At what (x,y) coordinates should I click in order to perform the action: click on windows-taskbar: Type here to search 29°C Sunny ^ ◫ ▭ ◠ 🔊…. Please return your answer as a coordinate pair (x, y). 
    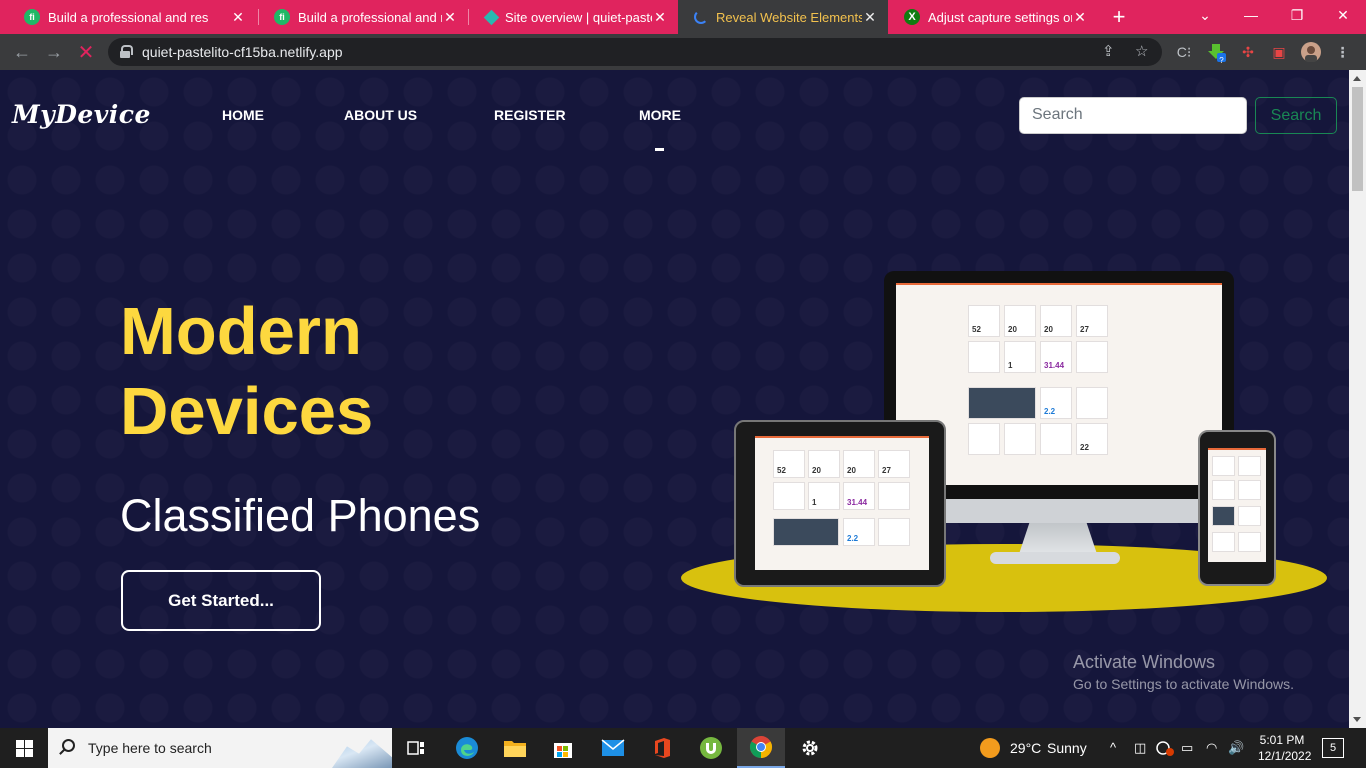
    Looking at the image, I should click on (683, 748).